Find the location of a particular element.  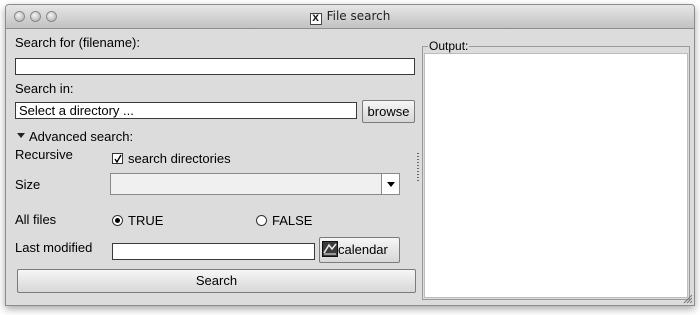

calendar-button-label: calendar is located at coordinates (363, 249).